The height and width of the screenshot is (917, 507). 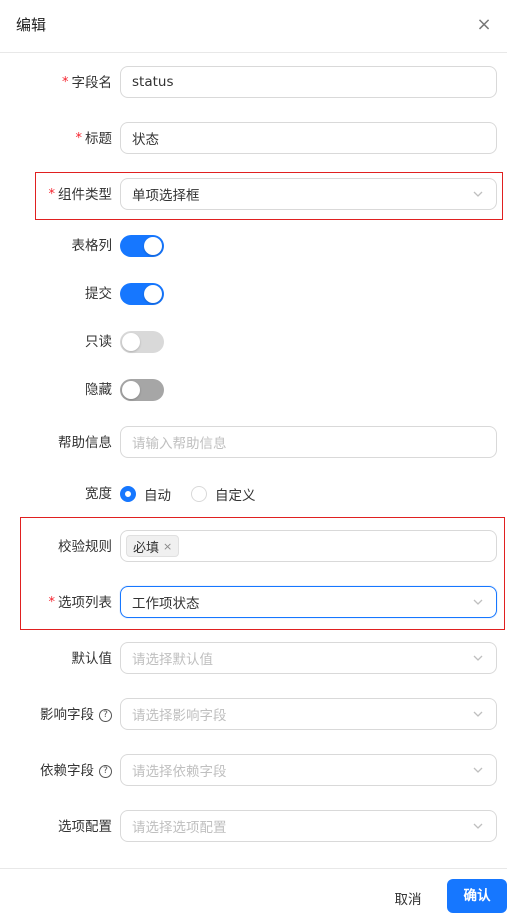 What do you see at coordinates (484, 24) in the screenshot?
I see `close-icon: ×` at bounding box center [484, 24].